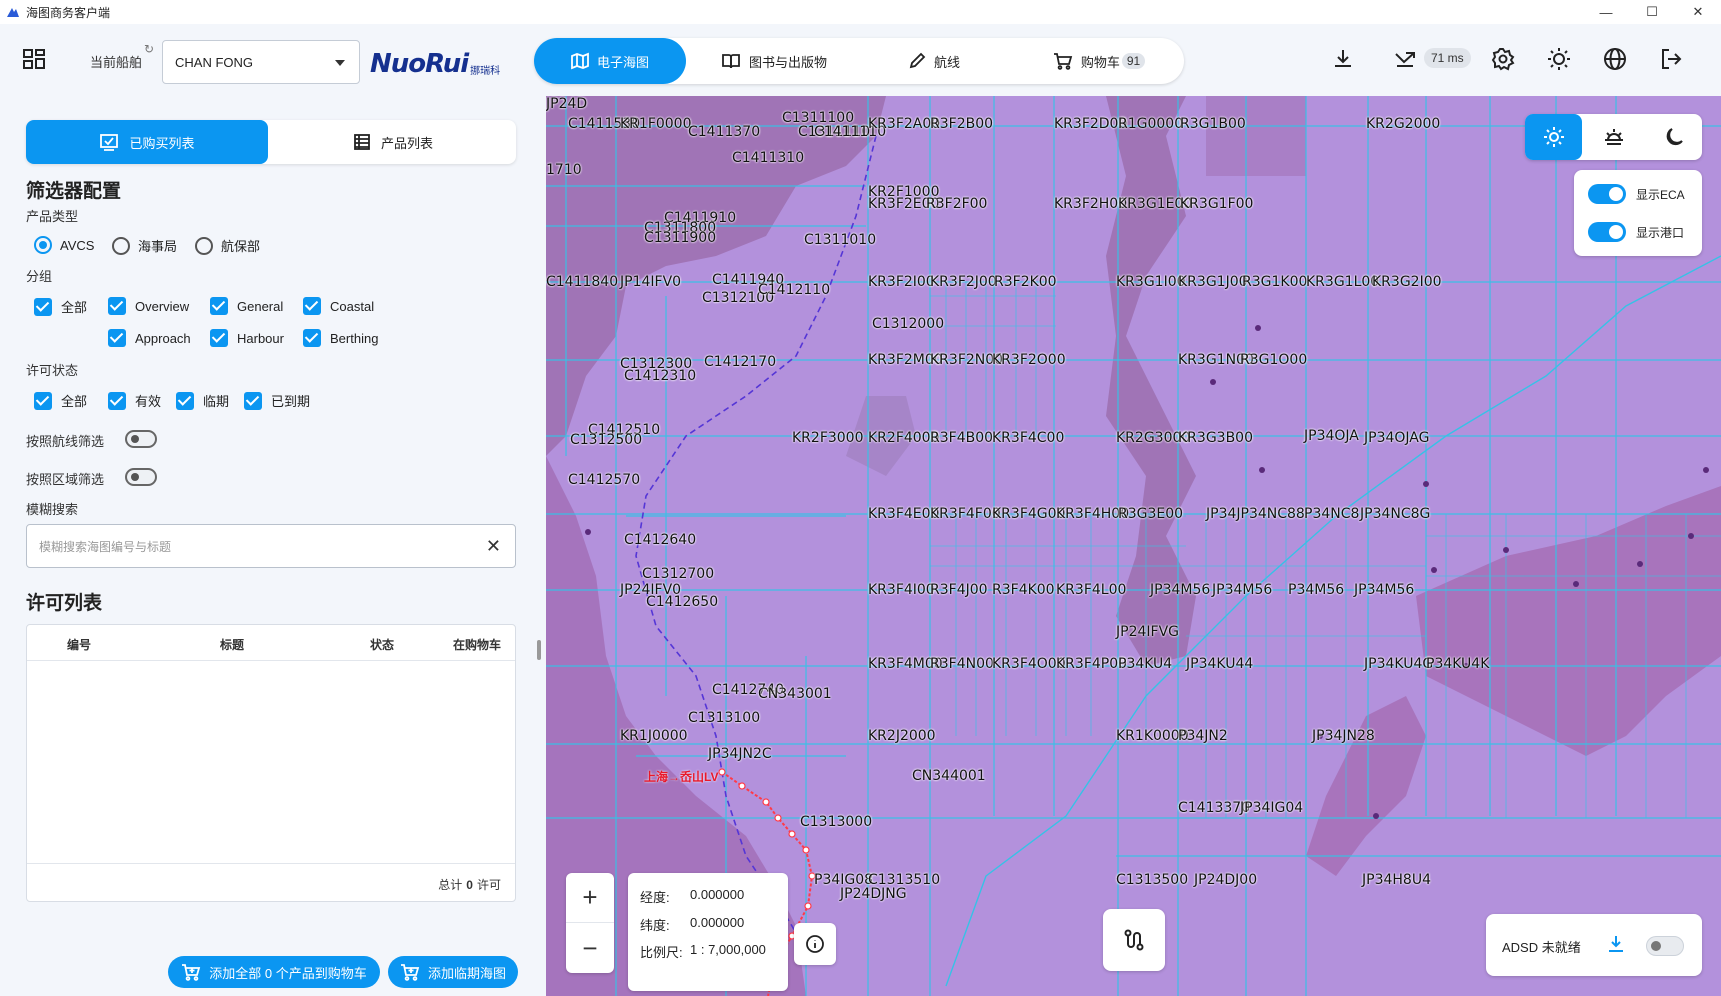 The width and height of the screenshot is (1721, 996). I want to click on chart-cell-label: KR3G1F00, so click(1216, 204).